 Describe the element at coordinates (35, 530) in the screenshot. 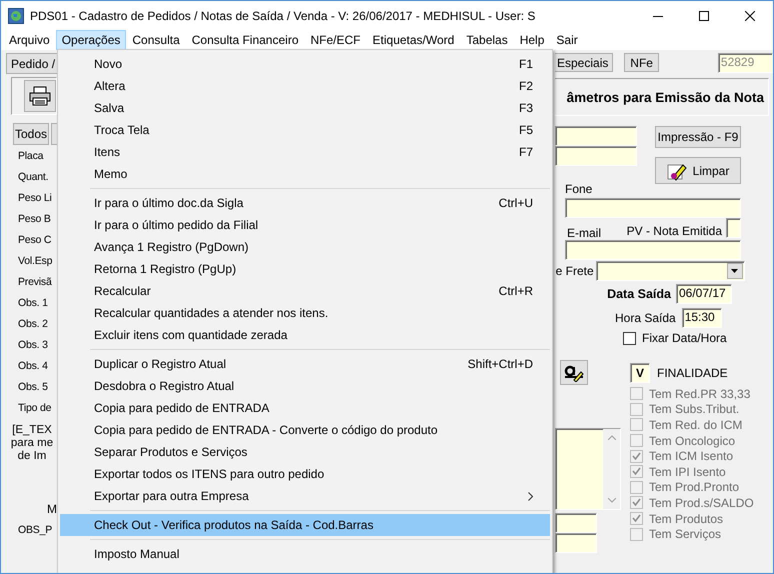

I see `field-label: OBS_P` at that location.